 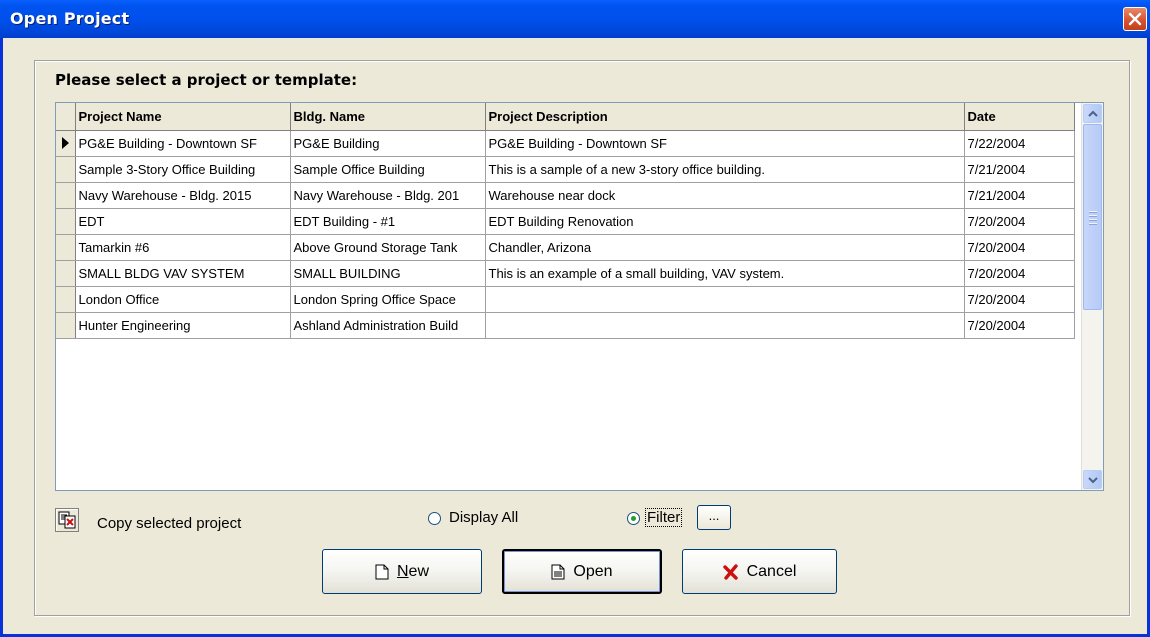 I want to click on close-icon, so click(x=1135, y=19).